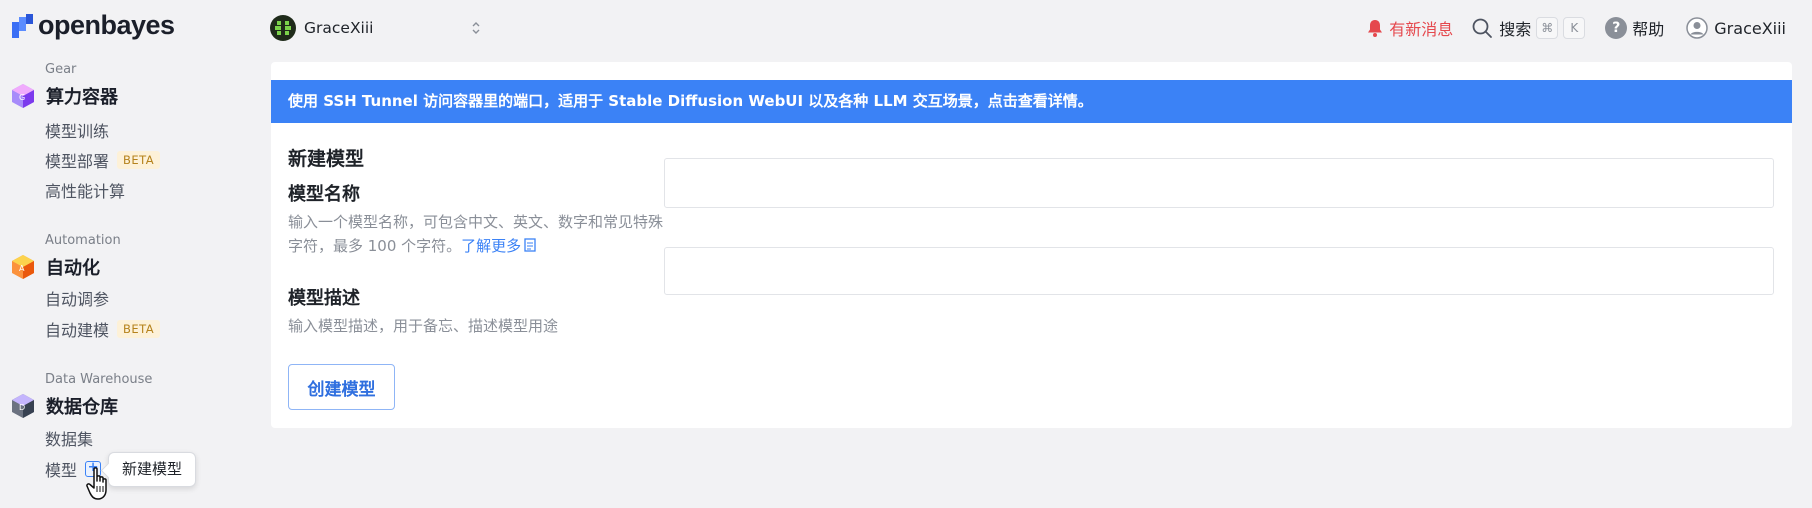 The width and height of the screenshot is (1812, 508). I want to click on section-head-automation: A 自动化, so click(55, 267).